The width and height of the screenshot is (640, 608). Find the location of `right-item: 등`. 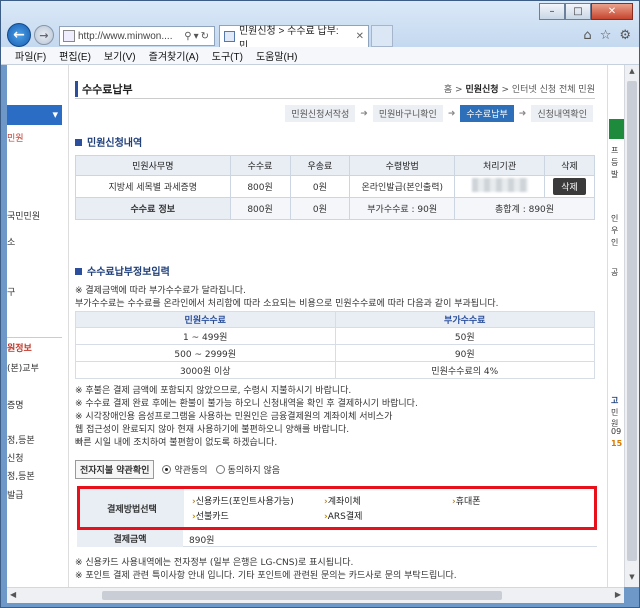

right-item: 등 is located at coordinates (614, 162).